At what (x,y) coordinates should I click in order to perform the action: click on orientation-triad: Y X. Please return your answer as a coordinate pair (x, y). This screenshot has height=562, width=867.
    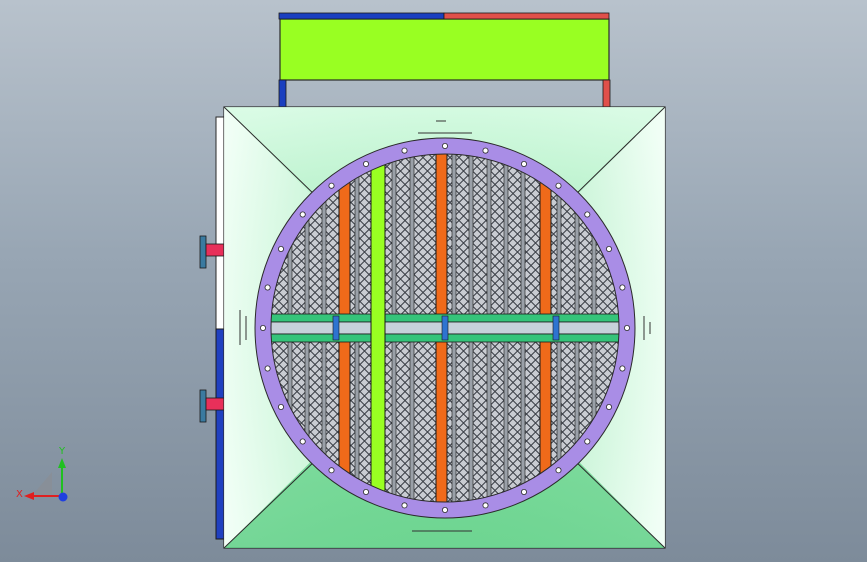
    Looking at the image, I should click on (42, 474).